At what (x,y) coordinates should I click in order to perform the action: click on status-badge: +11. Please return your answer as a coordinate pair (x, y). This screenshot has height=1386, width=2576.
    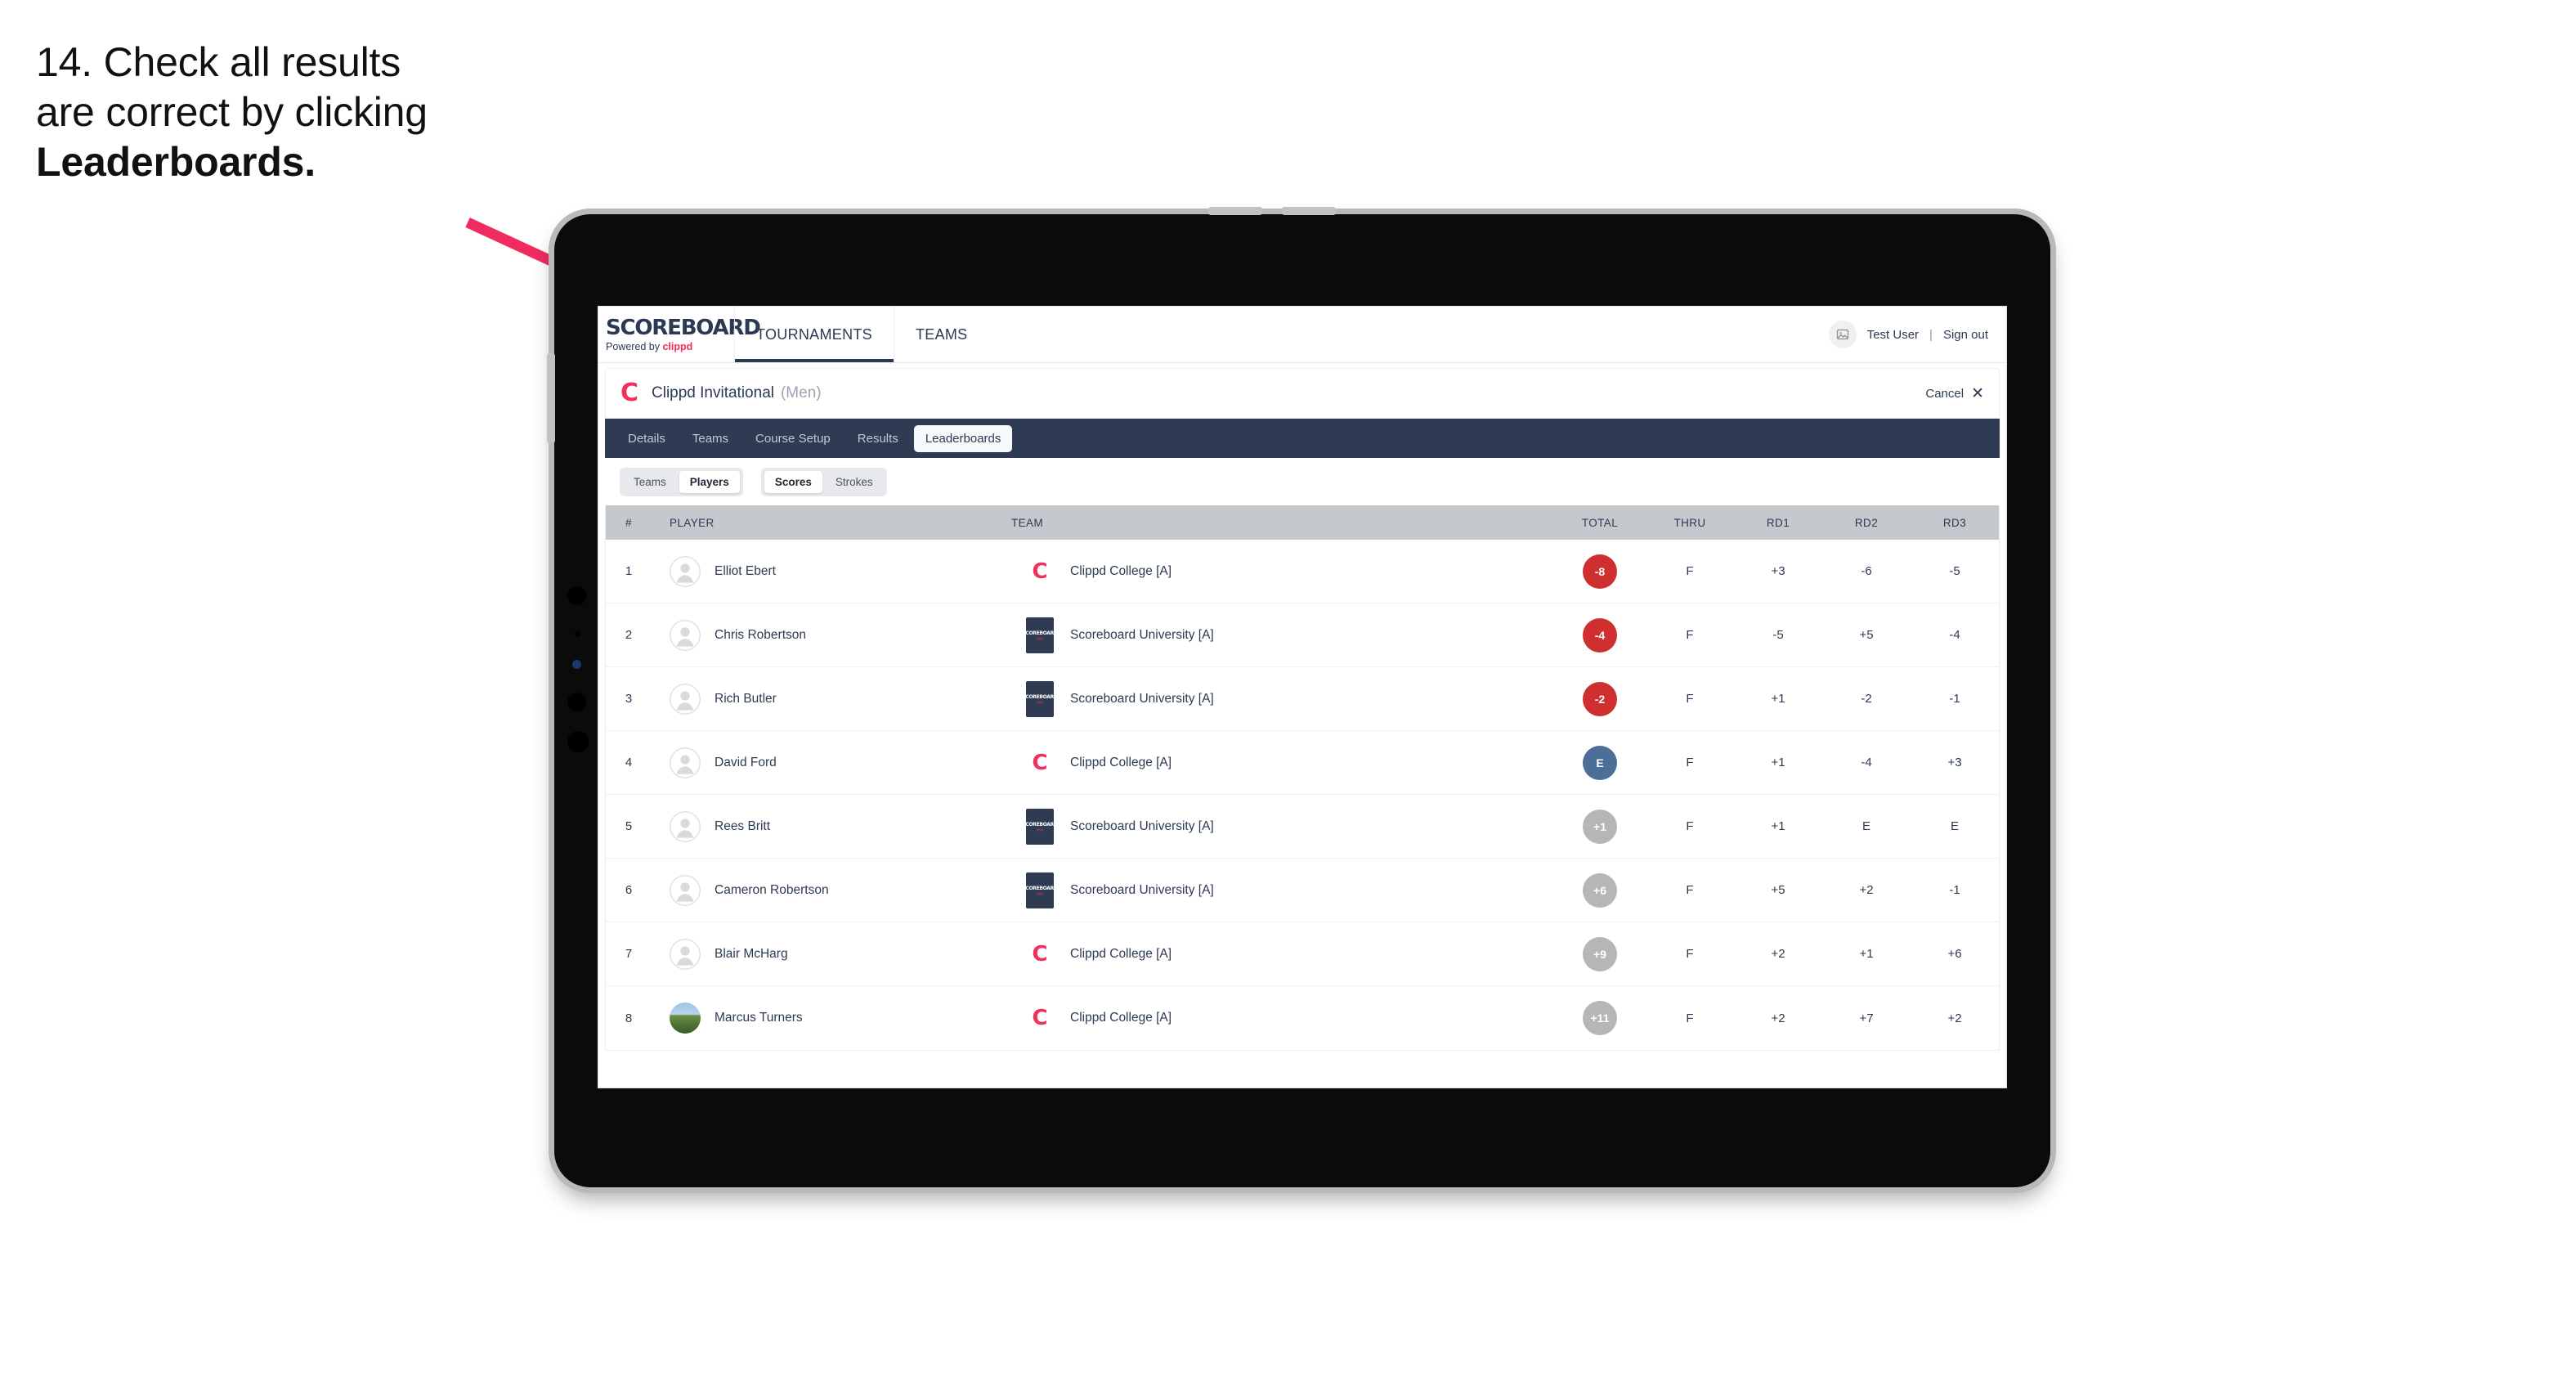
    Looking at the image, I should click on (1600, 1018).